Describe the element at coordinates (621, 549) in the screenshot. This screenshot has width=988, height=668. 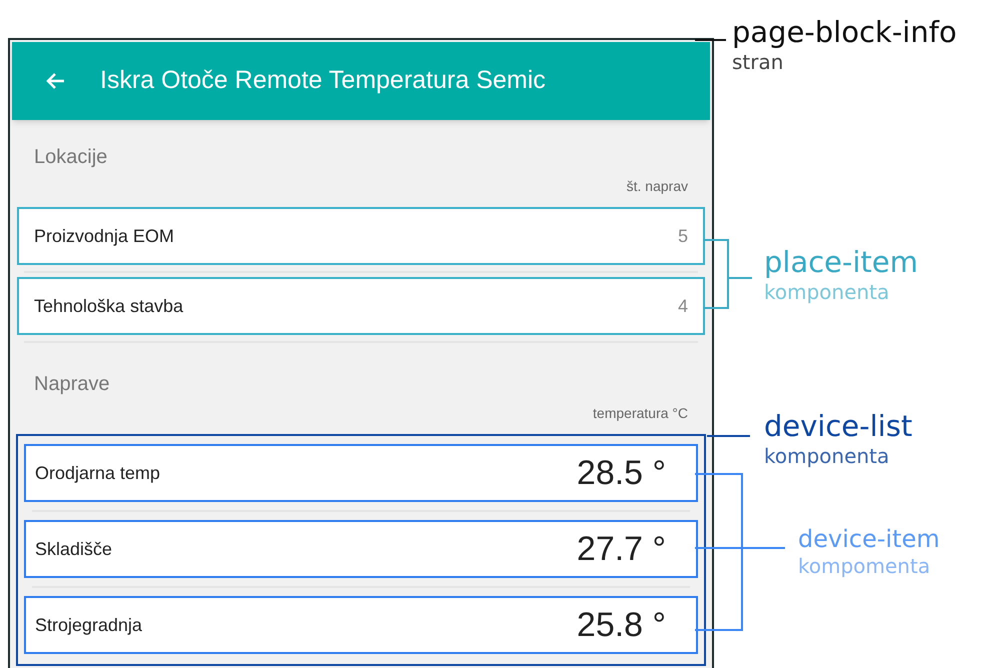
I see `temperature-value: 27.7 °` at that location.